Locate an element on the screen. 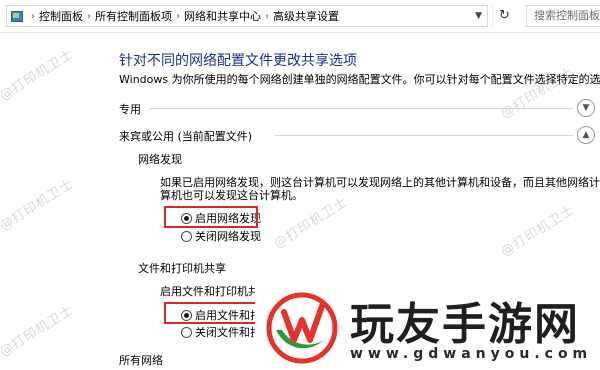 The image size is (600, 370). breadcrumb: › 控制面板 › 所有控制面板项 › 网络和共享中心 › 高级共享设置 ▼ is located at coordinates (247, 16).